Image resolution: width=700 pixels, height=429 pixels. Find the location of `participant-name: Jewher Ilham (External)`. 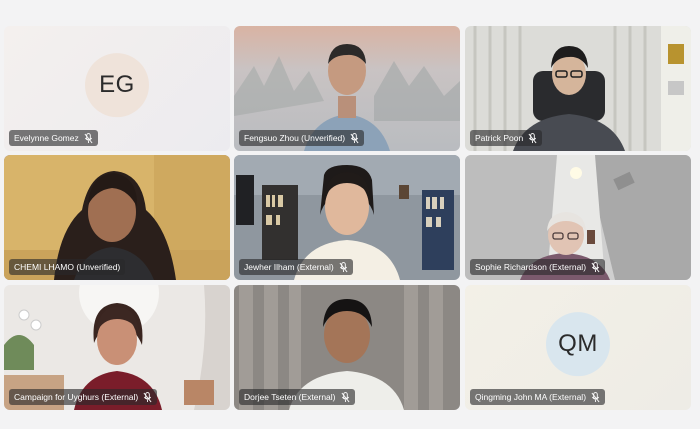

participant-name: Jewher Ilham (External) is located at coordinates (289, 267).